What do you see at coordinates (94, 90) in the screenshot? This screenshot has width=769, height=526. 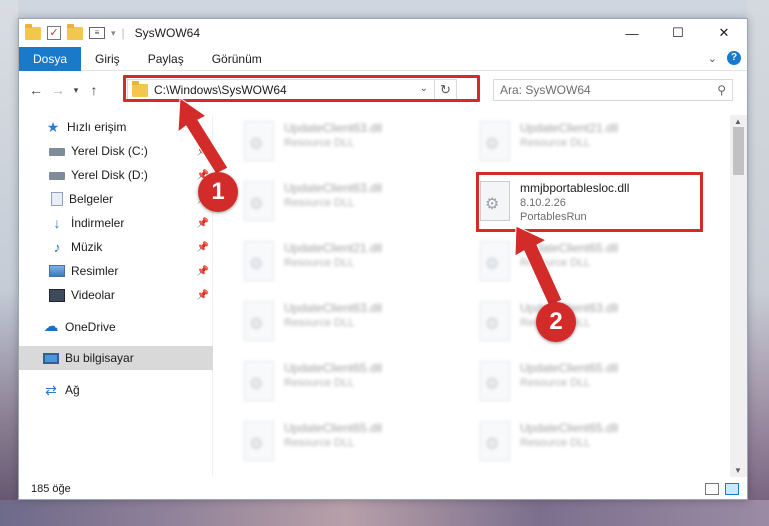 I see `up-button: ↑` at bounding box center [94, 90].